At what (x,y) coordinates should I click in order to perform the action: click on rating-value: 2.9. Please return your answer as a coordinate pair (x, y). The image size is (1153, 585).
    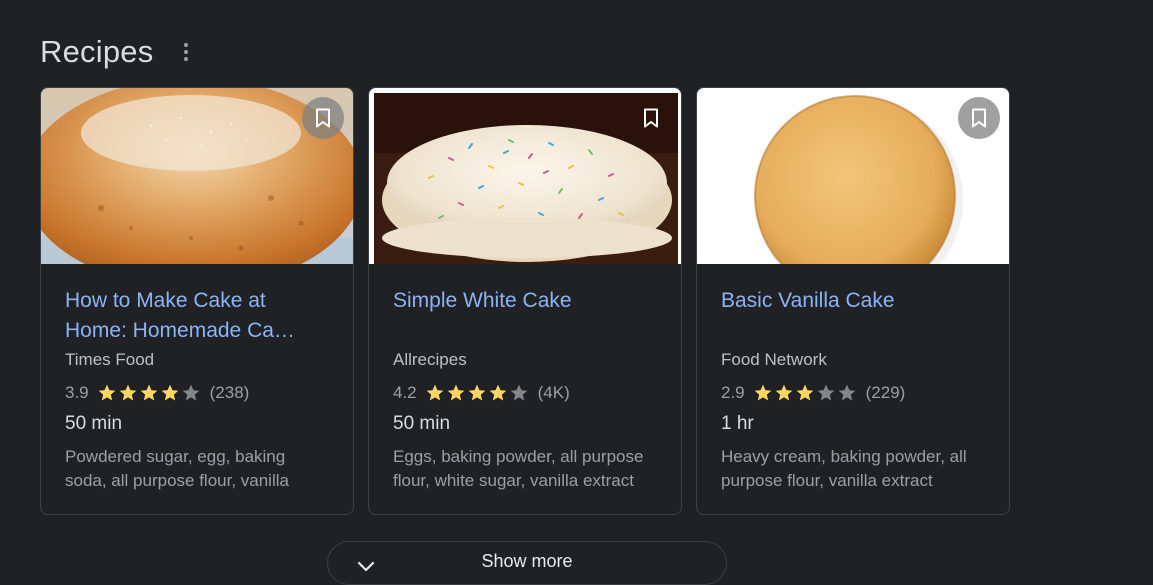
    Looking at the image, I should click on (733, 392).